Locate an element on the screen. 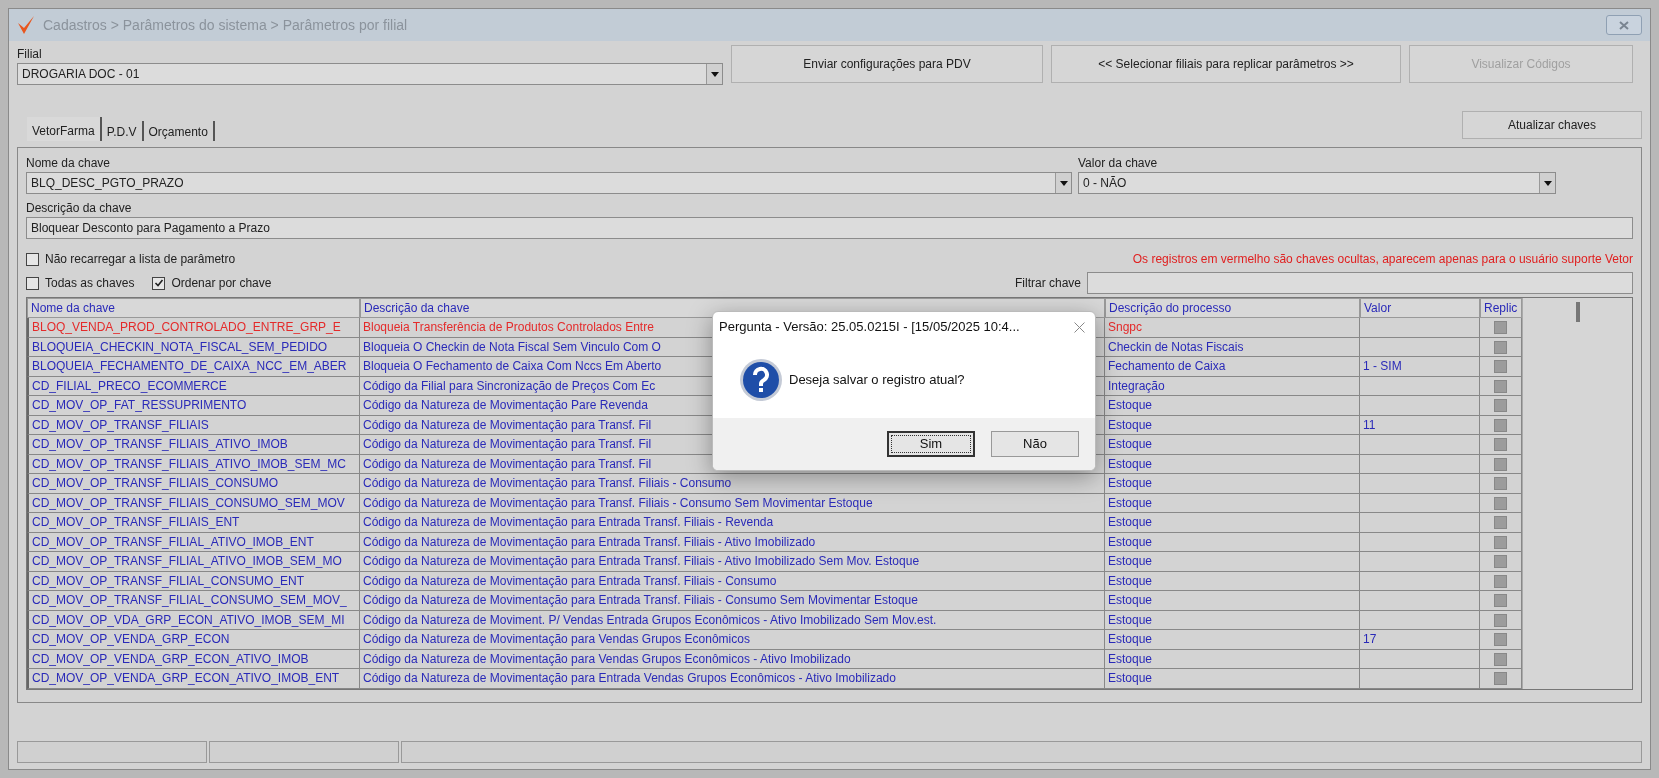  table-cell: Fechamento de Caixa is located at coordinates (1232, 367).